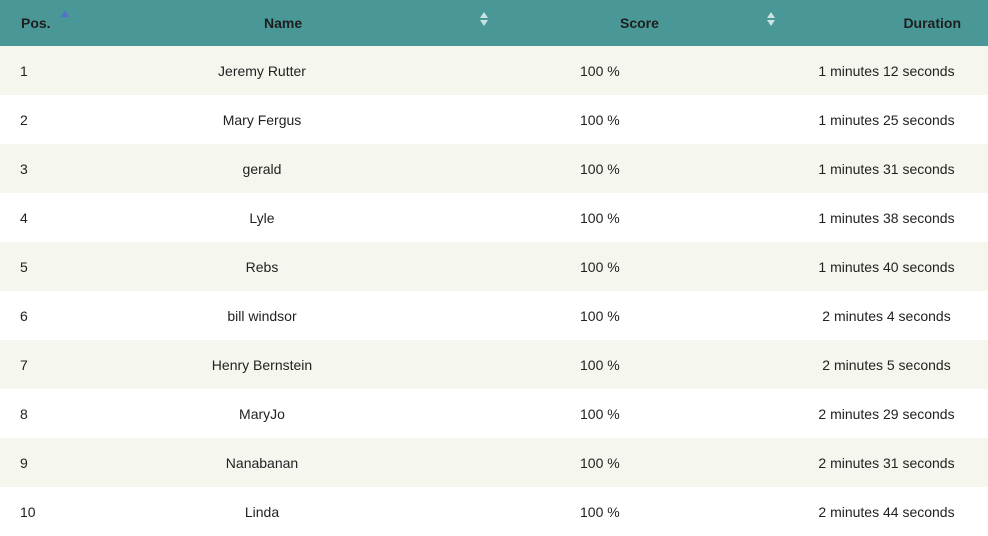 The width and height of the screenshot is (988, 536). I want to click on cell-name-text: Linda, so click(262, 511).